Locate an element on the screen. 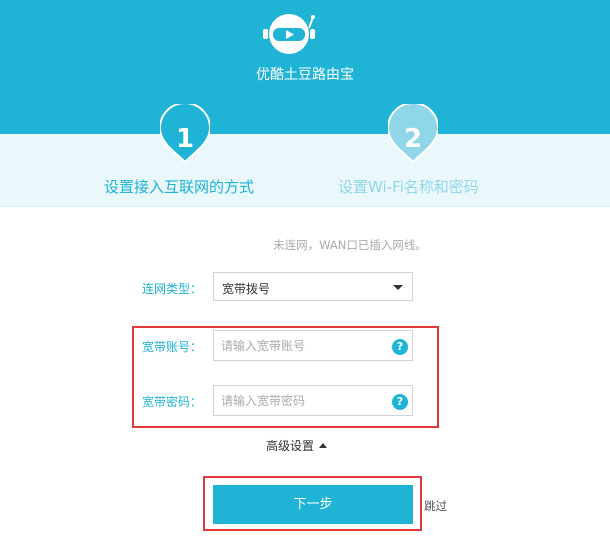 Image resolution: width=610 pixels, height=540 pixels. dropdown-caret-icon is located at coordinates (398, 287).